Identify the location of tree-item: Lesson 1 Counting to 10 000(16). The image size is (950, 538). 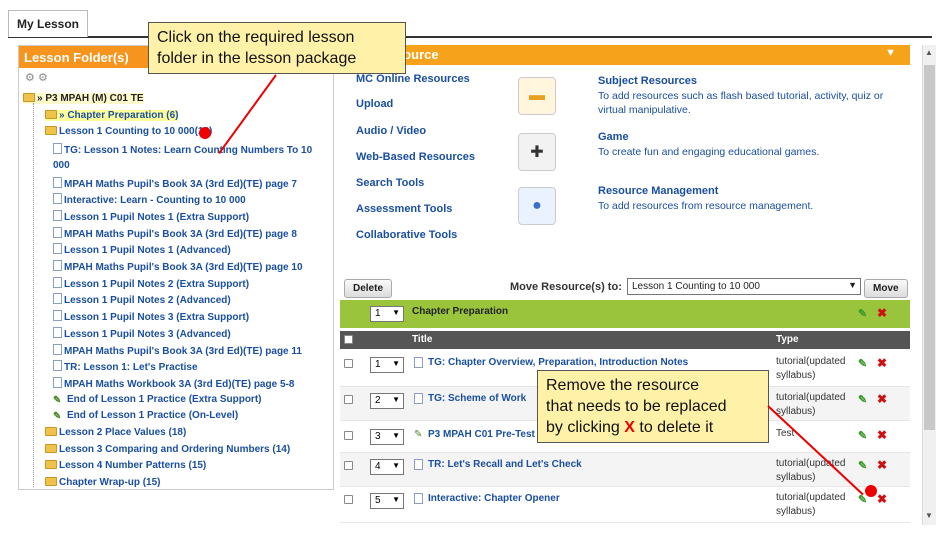
(128, 131).